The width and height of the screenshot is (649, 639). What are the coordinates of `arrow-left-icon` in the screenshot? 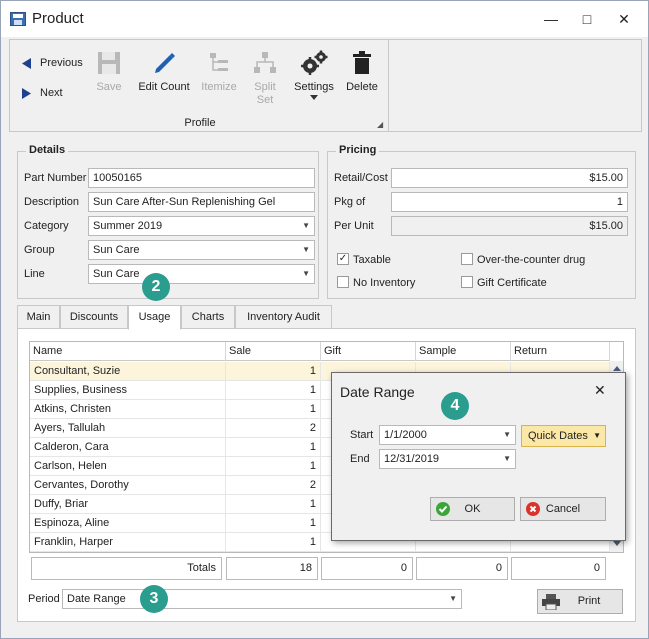 It's located at (26, 63).